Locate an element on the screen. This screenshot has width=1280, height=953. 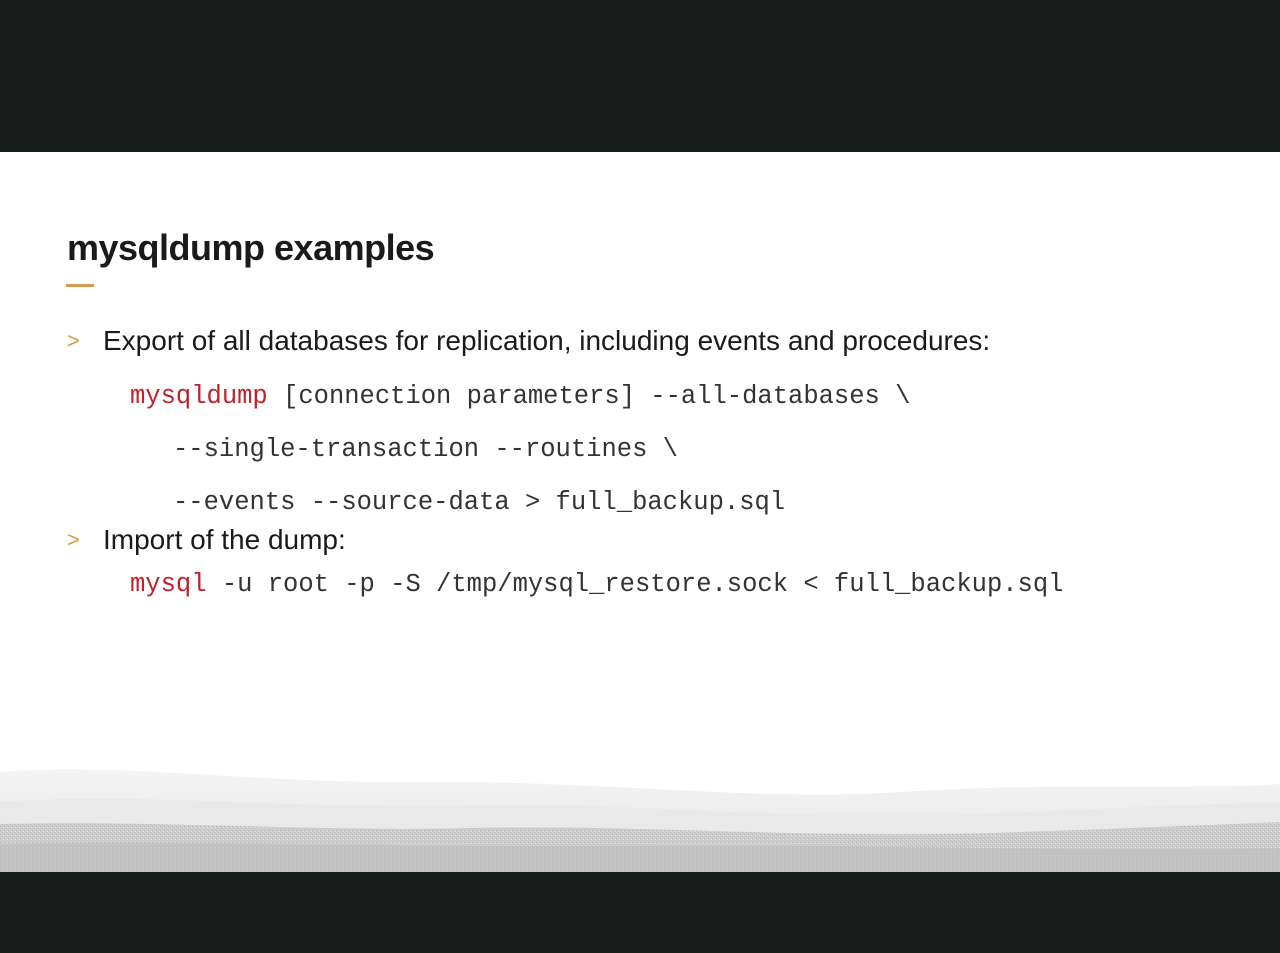
code-line-2: --single-transaction --routines \ is located at coordinates (425, 450).